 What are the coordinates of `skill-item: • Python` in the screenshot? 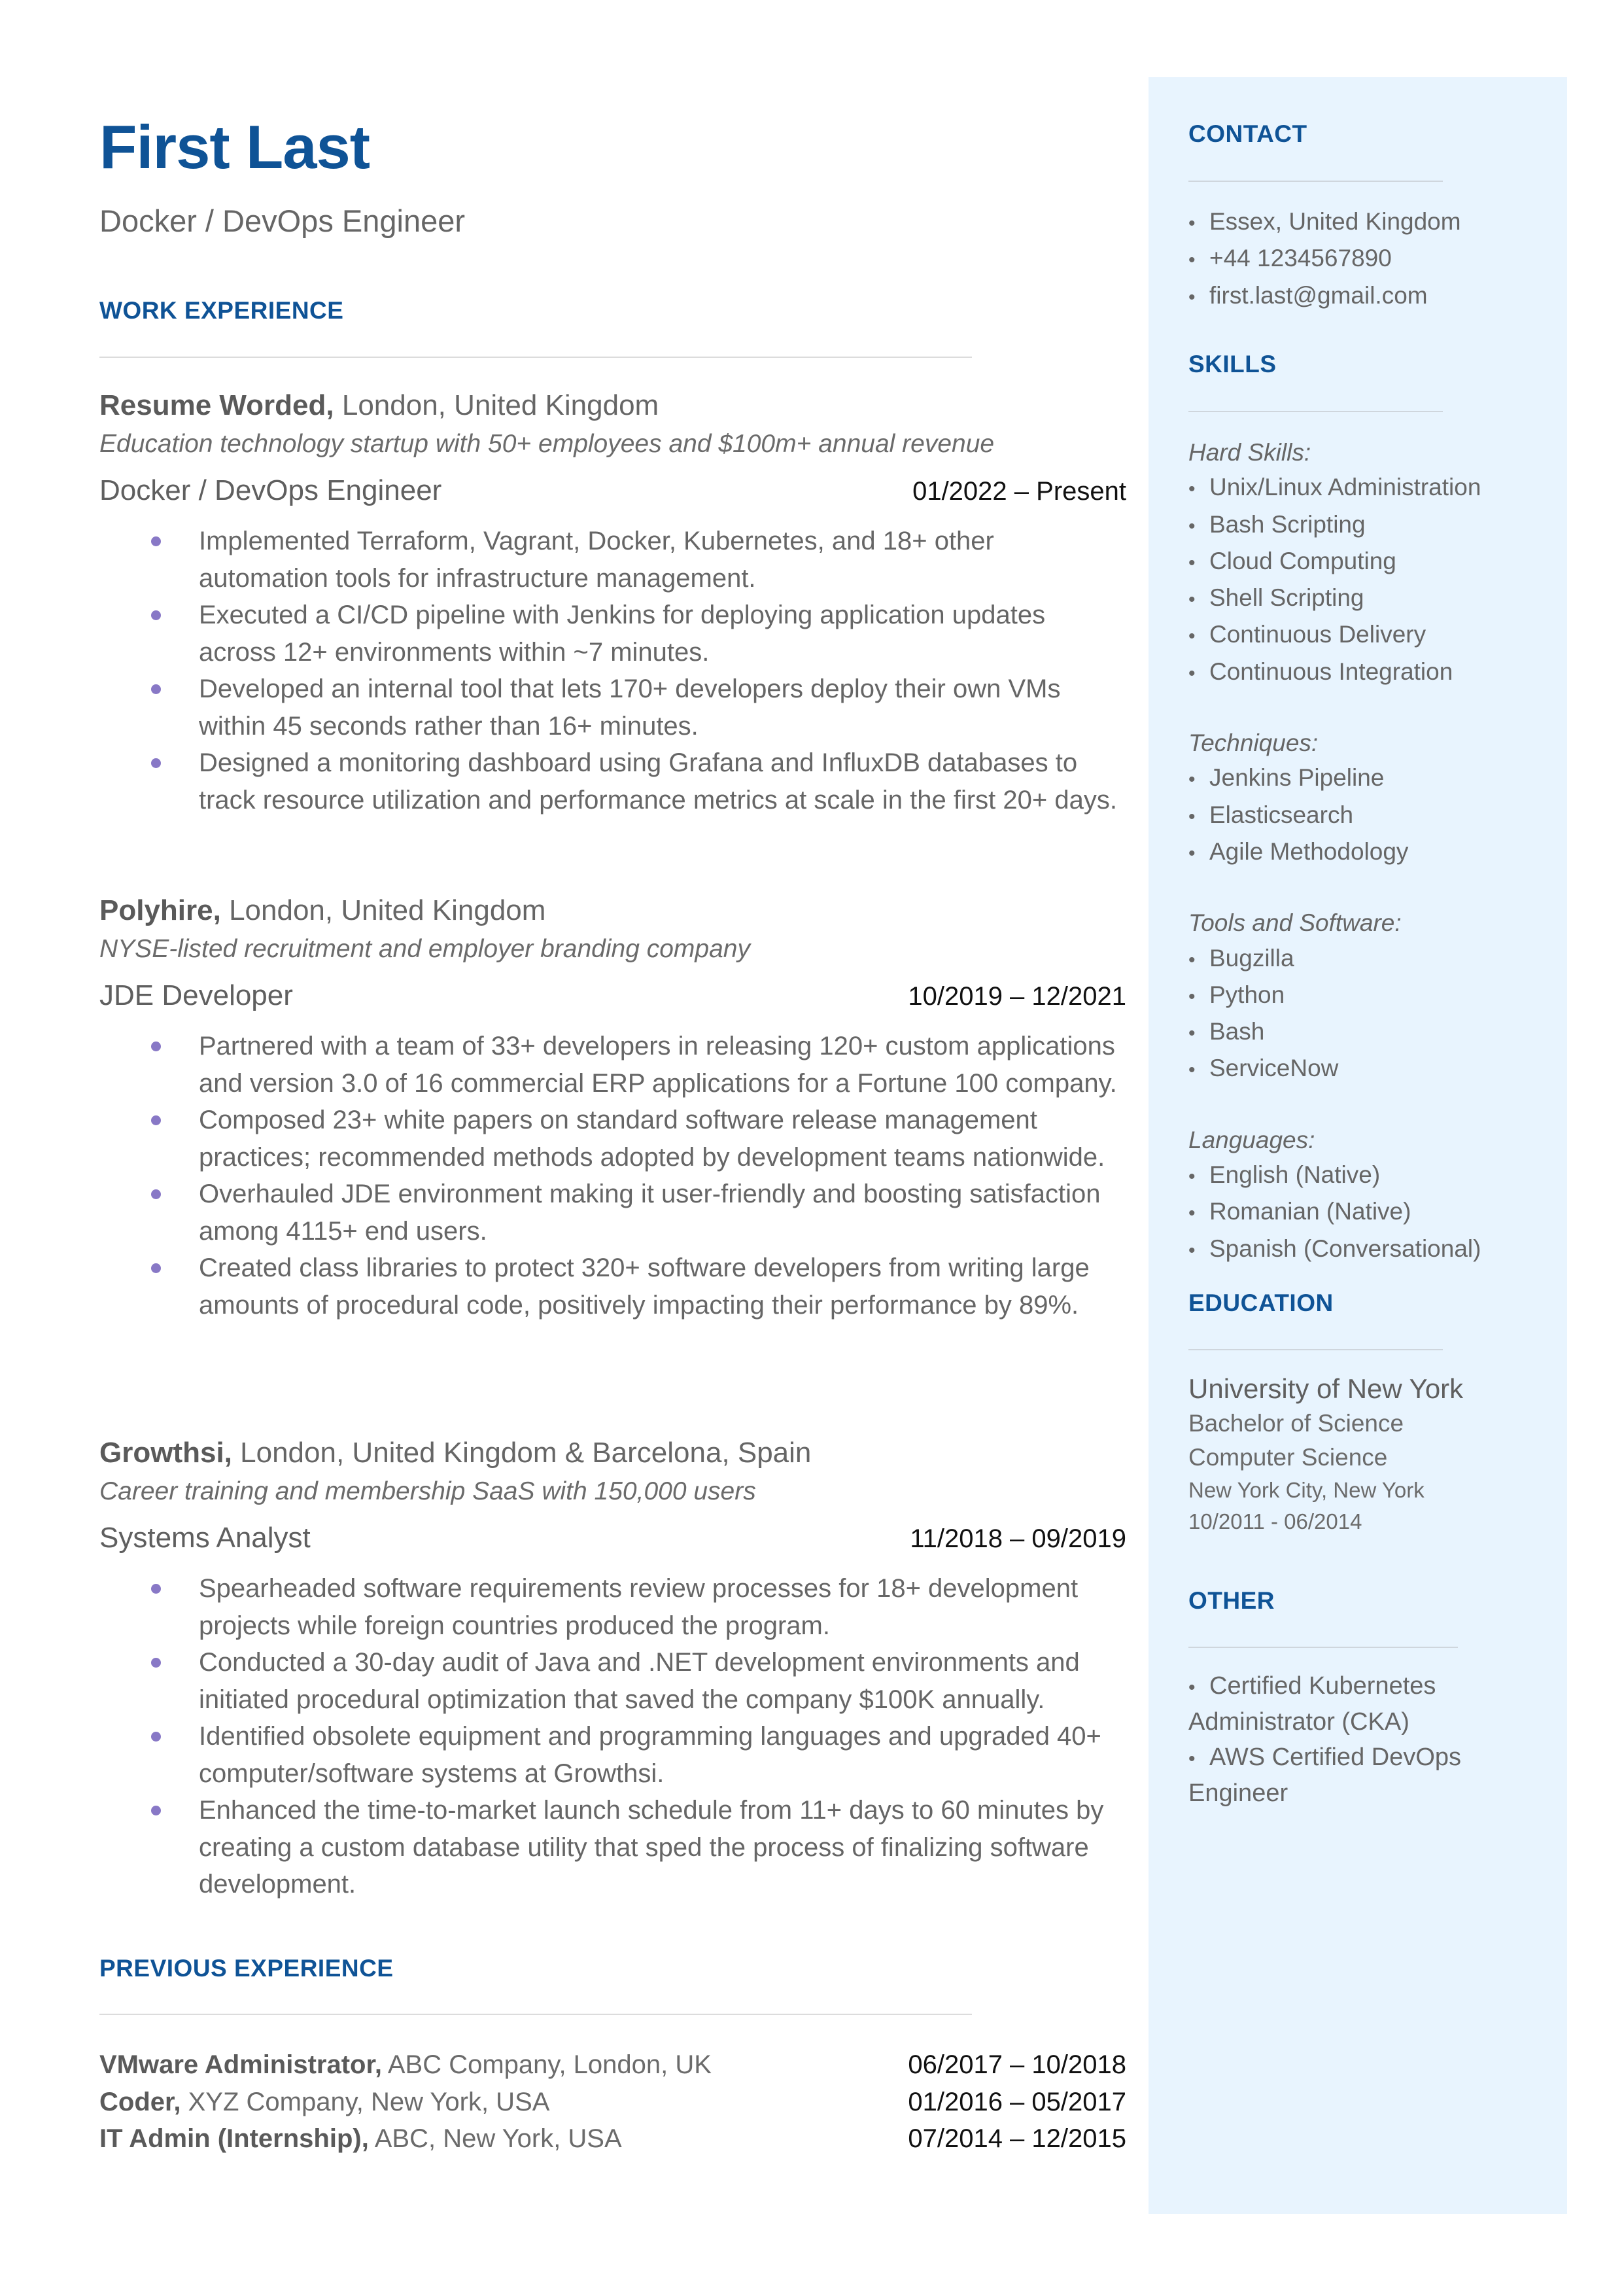 It's located at (1371, 995).